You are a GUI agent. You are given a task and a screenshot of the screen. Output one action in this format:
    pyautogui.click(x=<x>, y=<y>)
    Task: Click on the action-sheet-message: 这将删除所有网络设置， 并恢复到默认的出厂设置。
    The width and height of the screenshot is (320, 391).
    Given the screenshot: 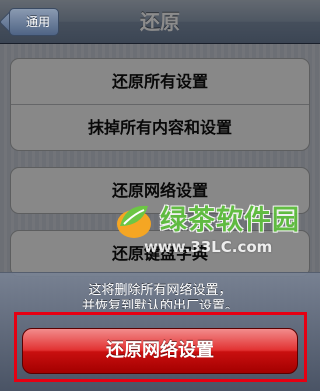 What is the action you would take?
    pyautogui.click(x=160, y=296)
    